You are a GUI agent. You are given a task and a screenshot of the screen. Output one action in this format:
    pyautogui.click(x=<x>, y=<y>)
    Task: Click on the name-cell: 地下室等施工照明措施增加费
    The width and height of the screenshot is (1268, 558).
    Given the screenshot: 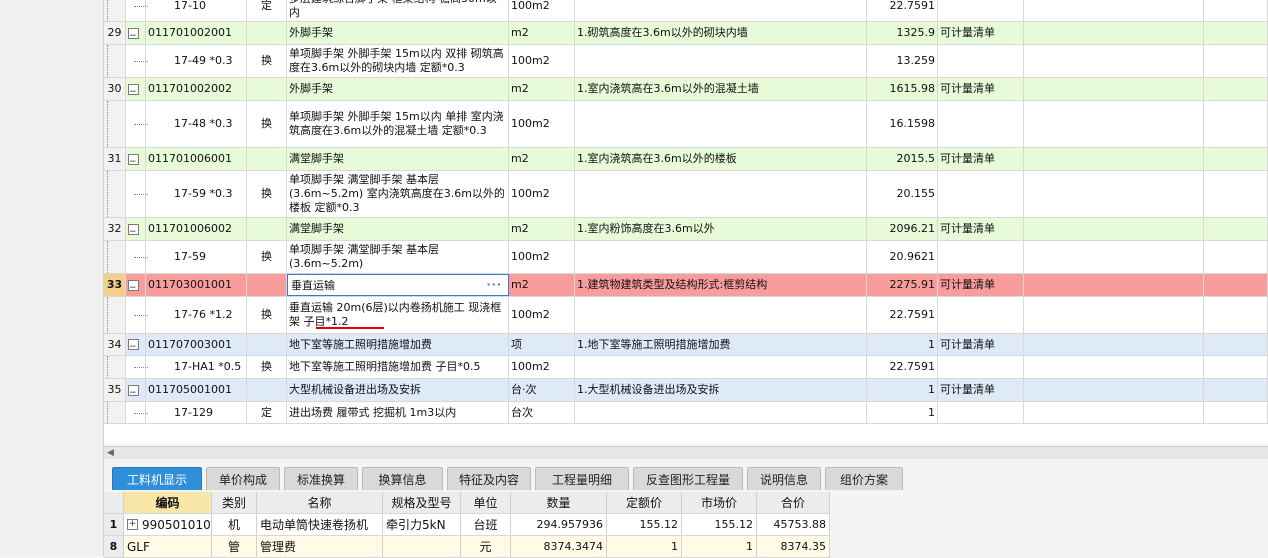 What is the action you would take?
    pyautogui.click(x=398, y=344)
    